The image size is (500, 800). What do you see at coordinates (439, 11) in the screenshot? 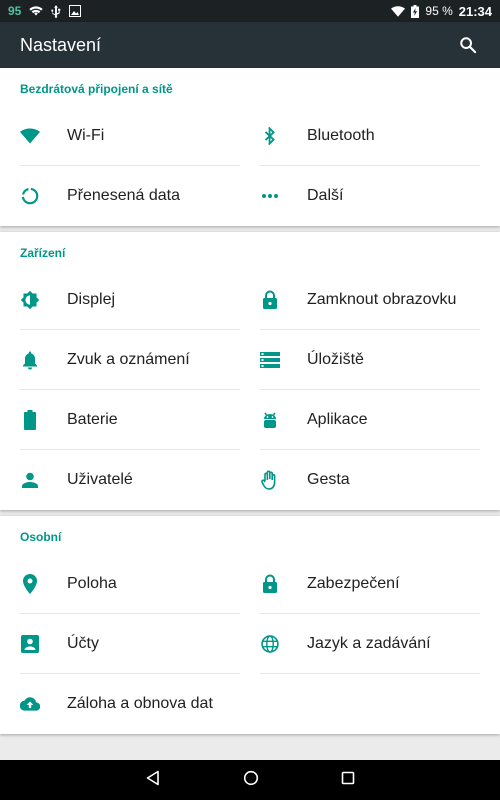
I see `battery-percent: 95 %` at bounding box center [439, 11].